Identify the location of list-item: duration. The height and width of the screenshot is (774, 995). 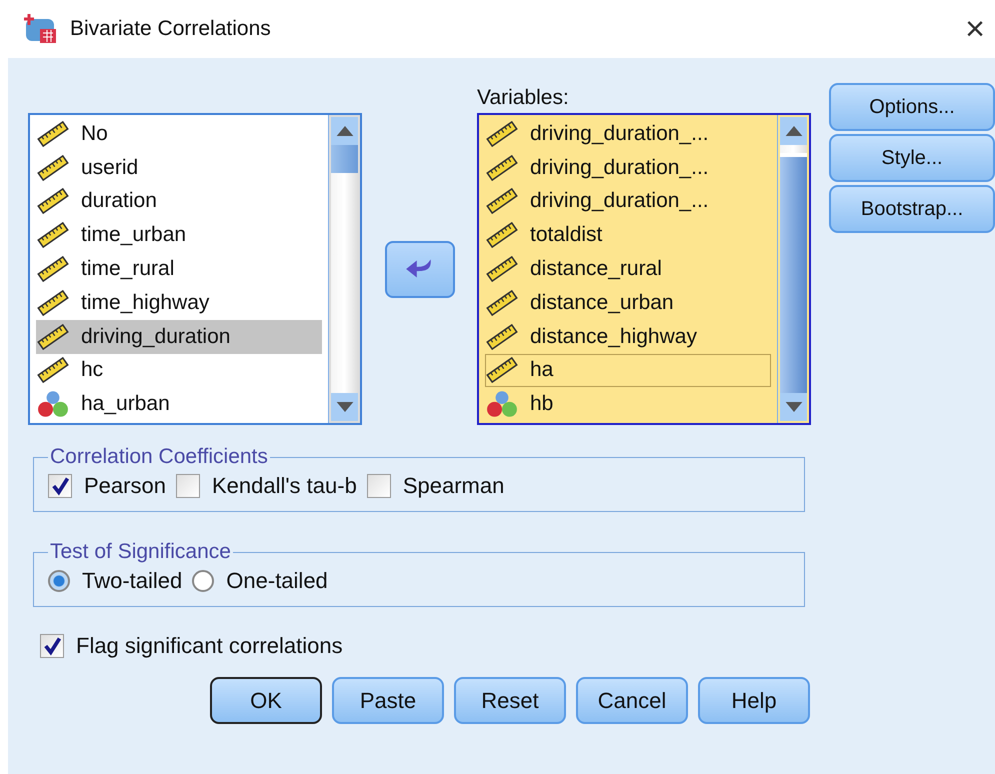
(179, 201).